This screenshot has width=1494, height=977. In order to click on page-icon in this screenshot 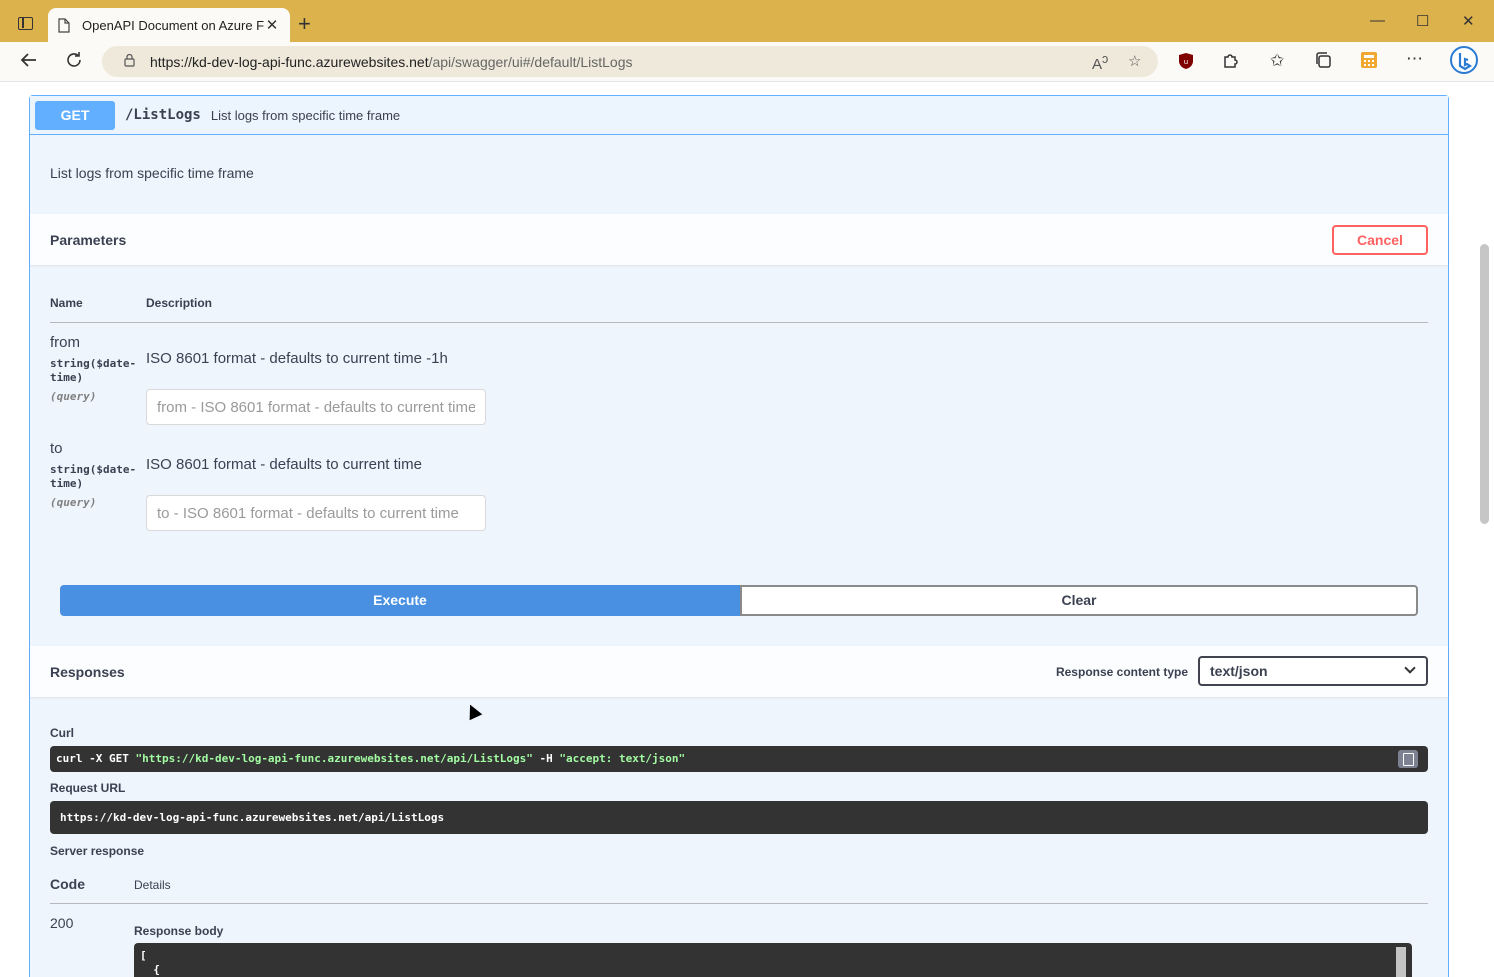, I will do `click(64, 25)`.